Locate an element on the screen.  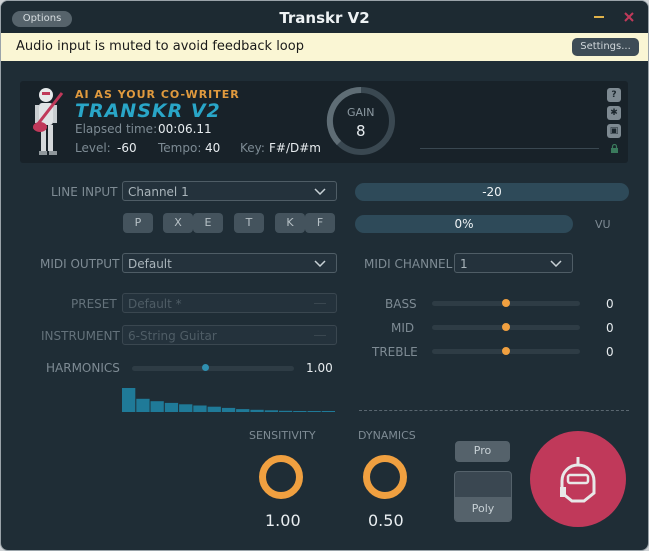
mode-button-p: P is located at coordinates (138, 223).